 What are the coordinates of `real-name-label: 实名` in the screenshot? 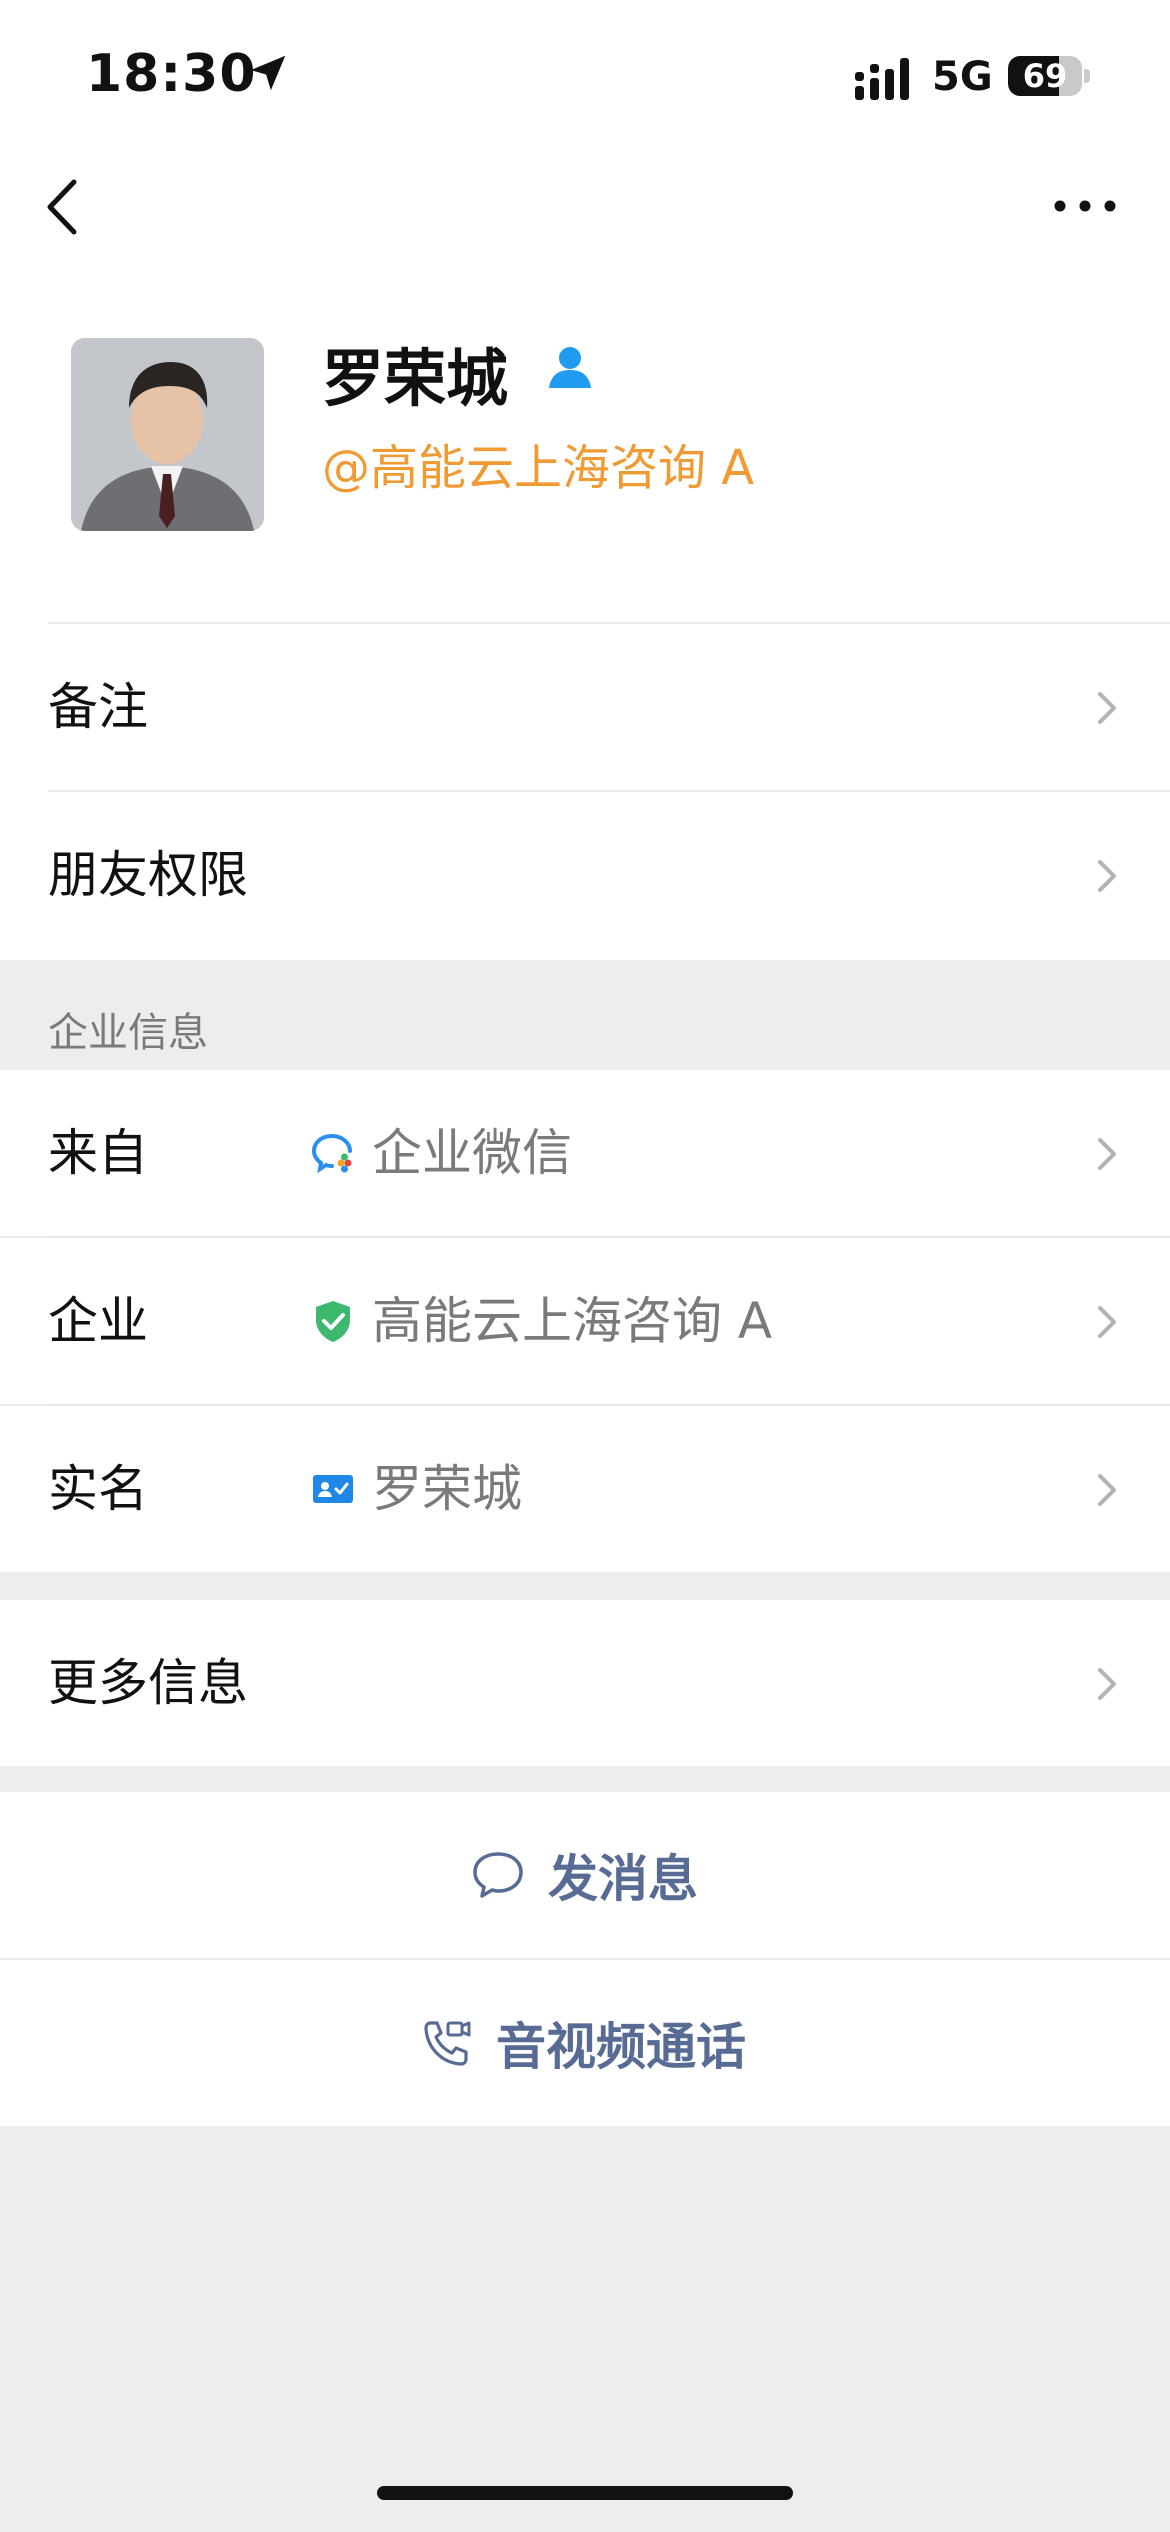 It's located at (98, 1489).